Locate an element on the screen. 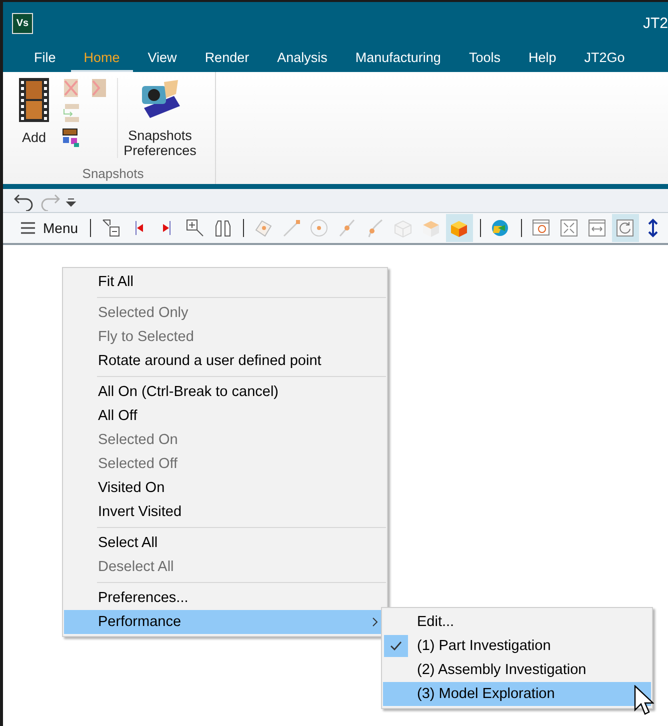  ribbon-tab: File is located at coordinates (45, 58).